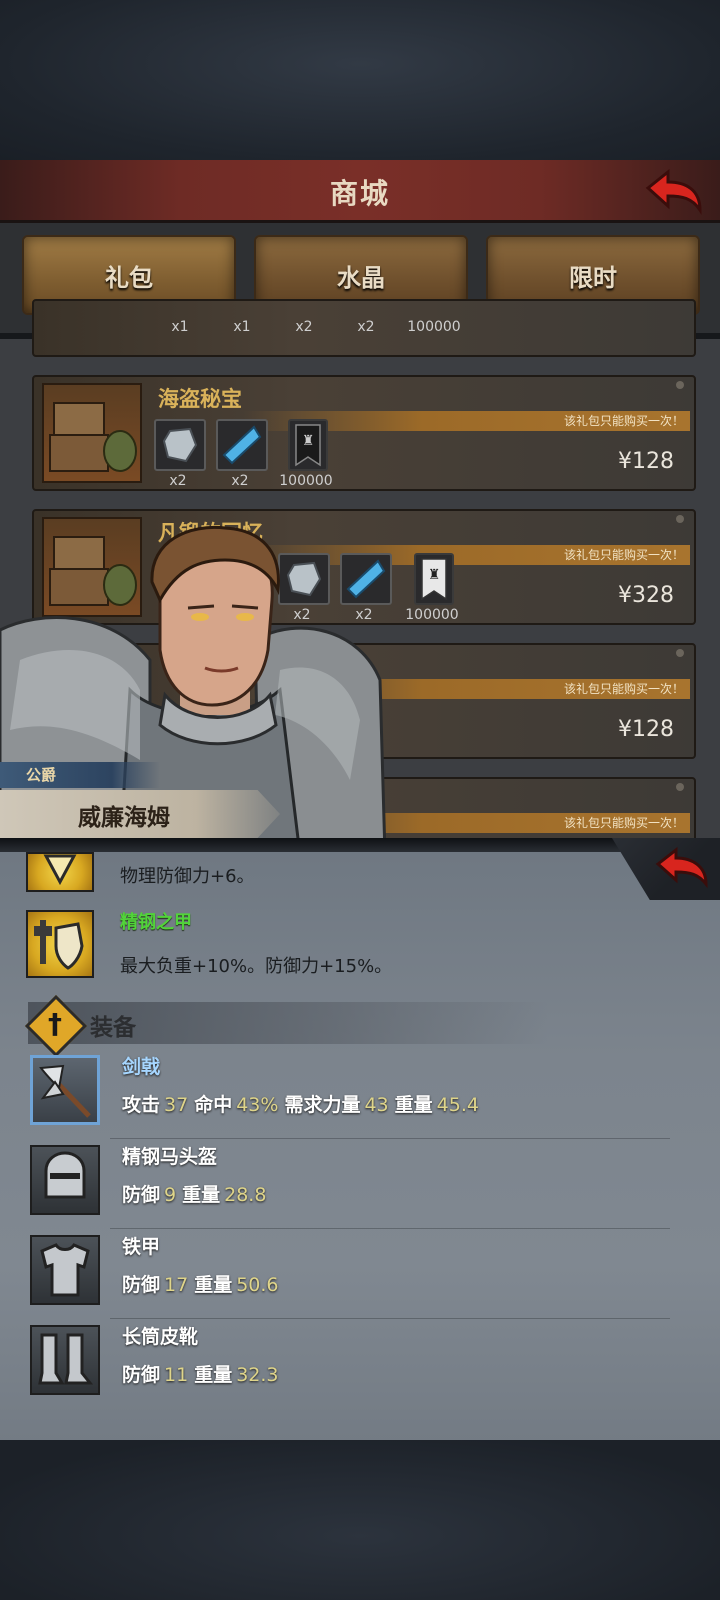  I want to click on defense-skill-icon, so click(60, 872).